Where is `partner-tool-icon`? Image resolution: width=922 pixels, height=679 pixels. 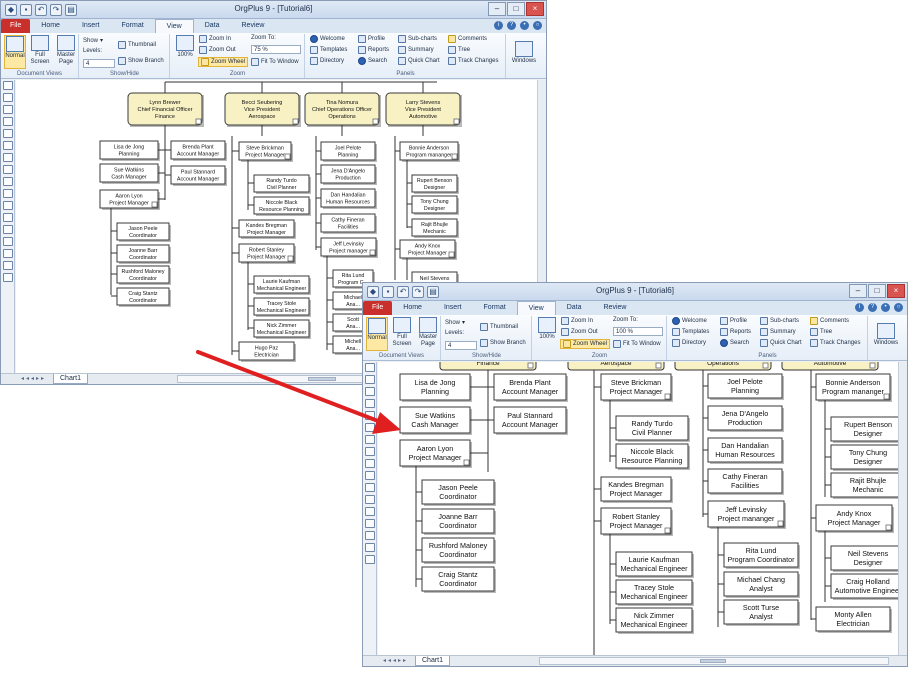 partner-tool-icon is located at coordinates (8, 205).